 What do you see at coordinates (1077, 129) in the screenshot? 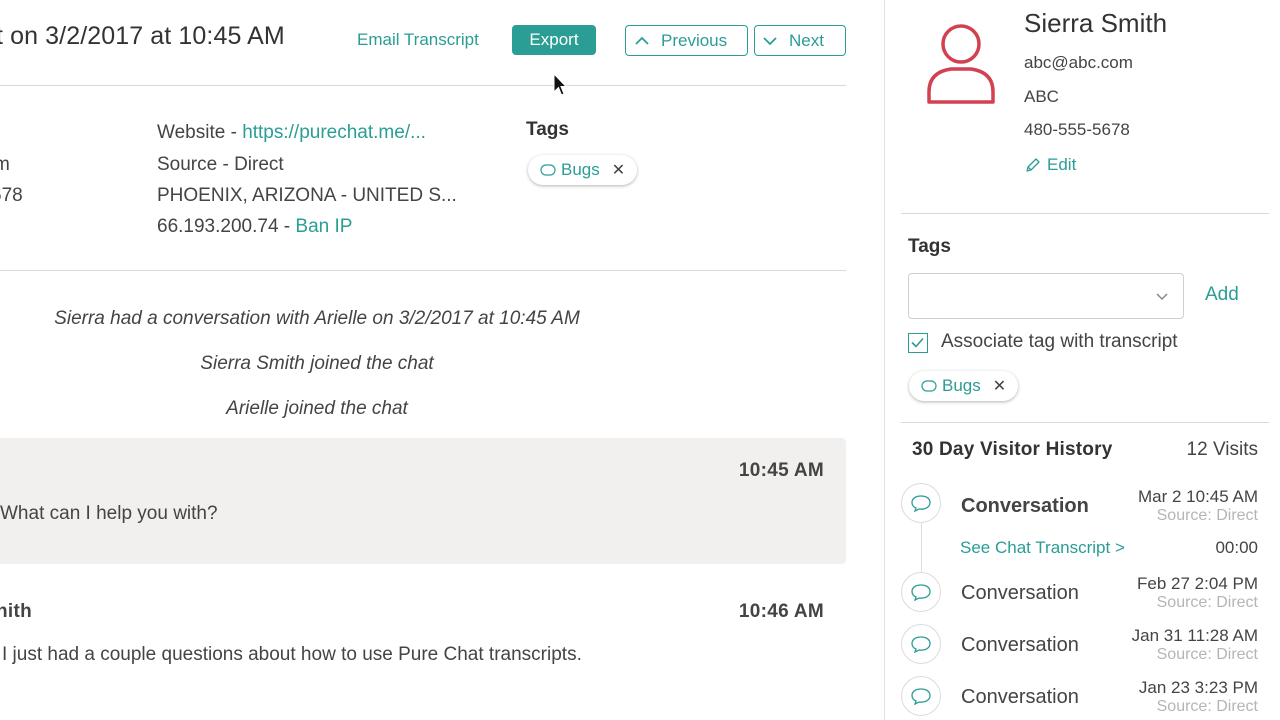
I see `visitor-phone: 480-555-5678` at bounding box center [1077, 129].